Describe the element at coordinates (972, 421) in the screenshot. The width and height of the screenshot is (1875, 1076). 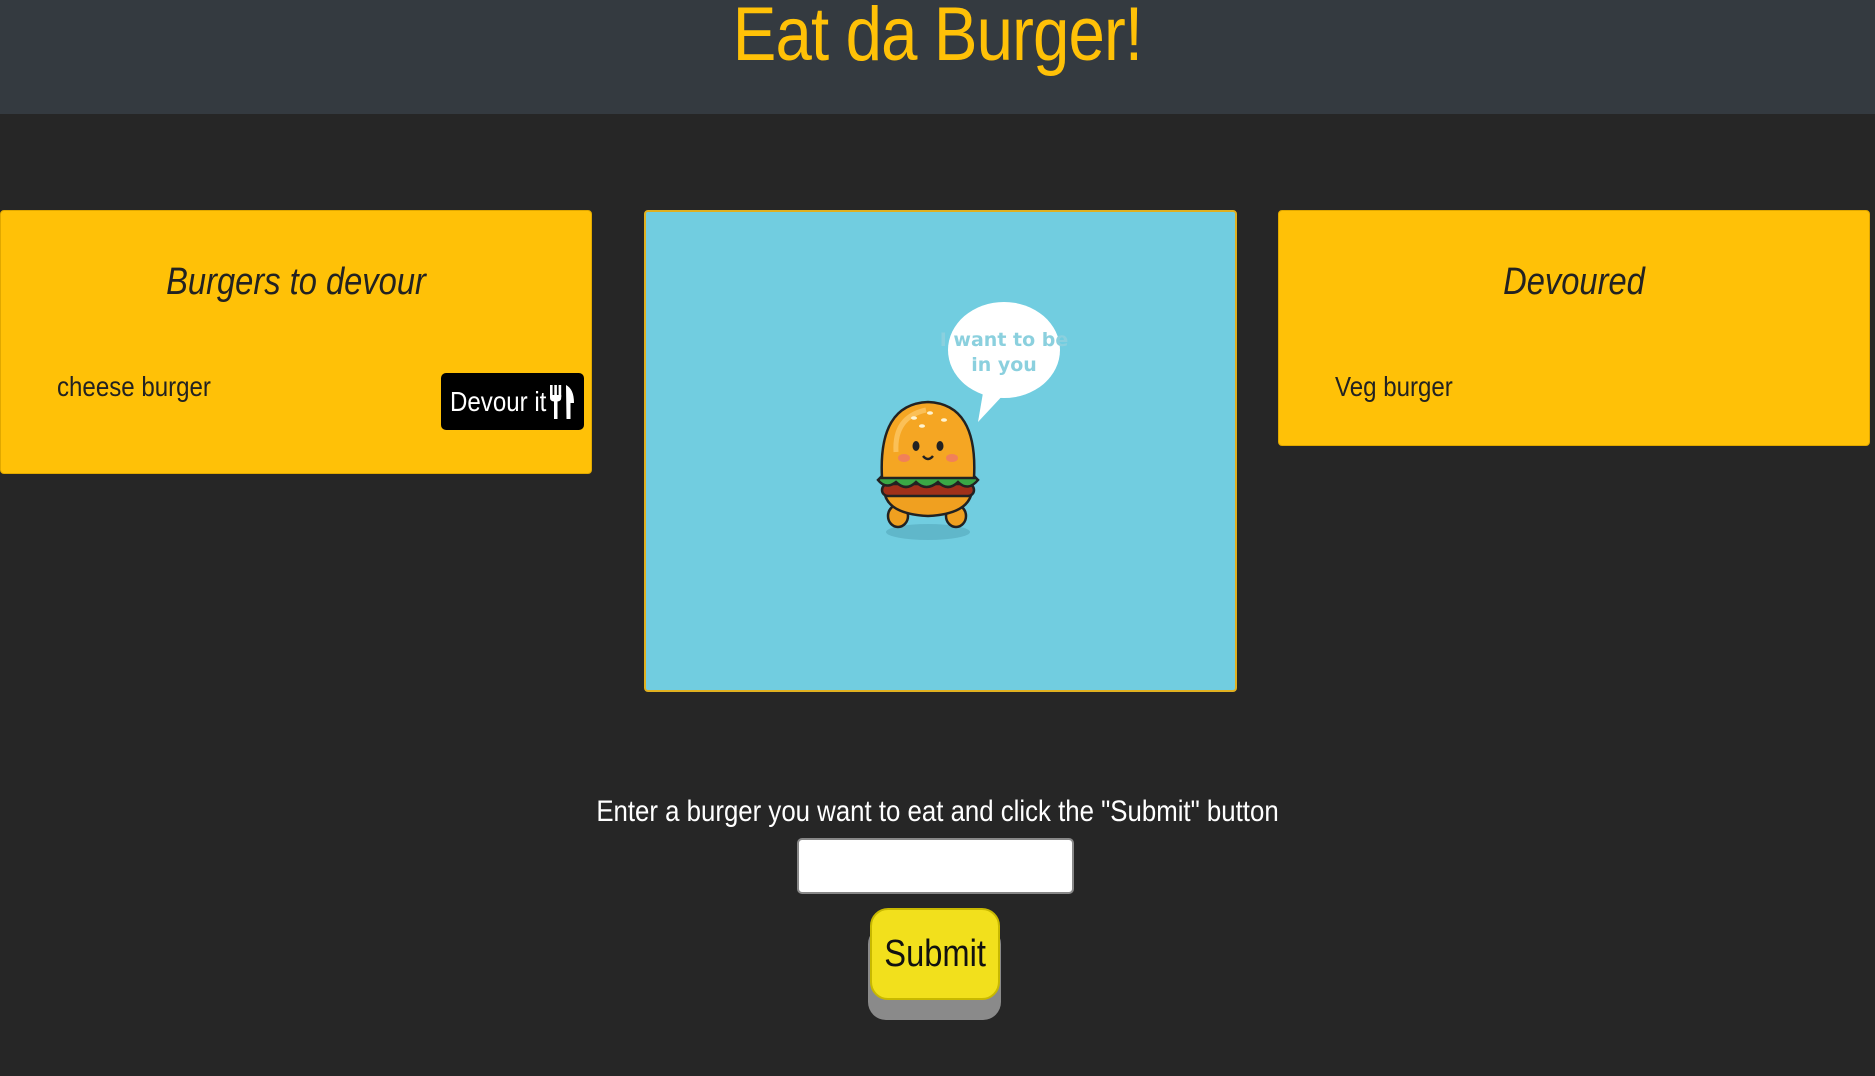
I see `burger-mascot-image: I want to be in you` at that location.